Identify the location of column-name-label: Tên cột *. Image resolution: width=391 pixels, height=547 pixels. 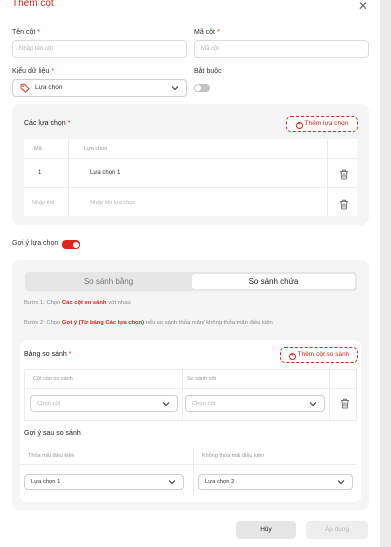
(26, 32).